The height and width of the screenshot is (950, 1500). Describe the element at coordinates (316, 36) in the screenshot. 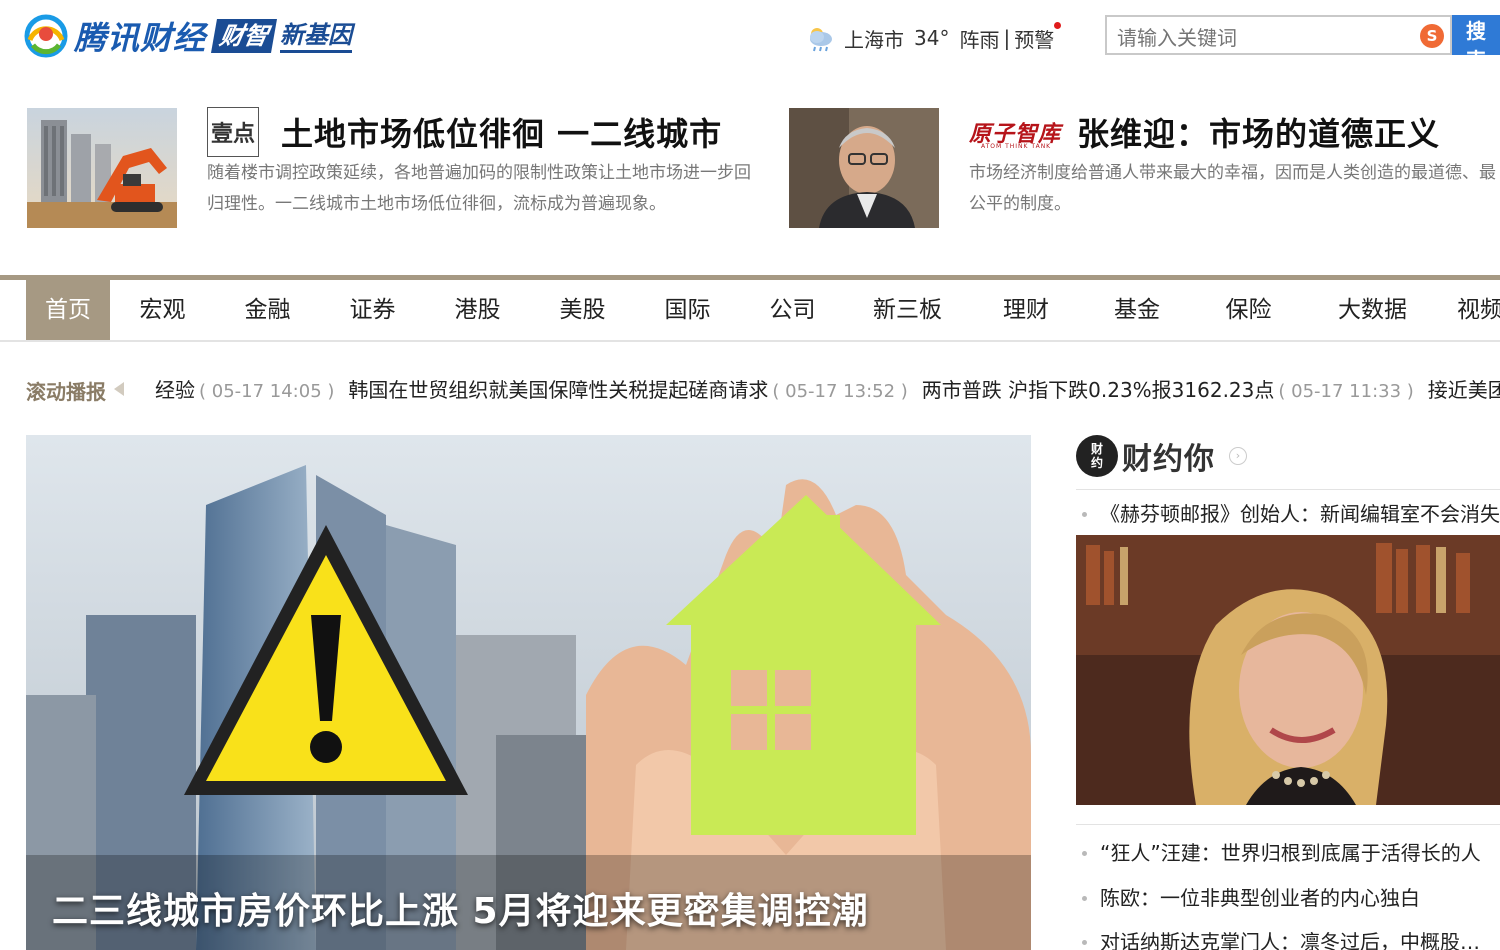

I see `brand-sub: 新基因` at that location.